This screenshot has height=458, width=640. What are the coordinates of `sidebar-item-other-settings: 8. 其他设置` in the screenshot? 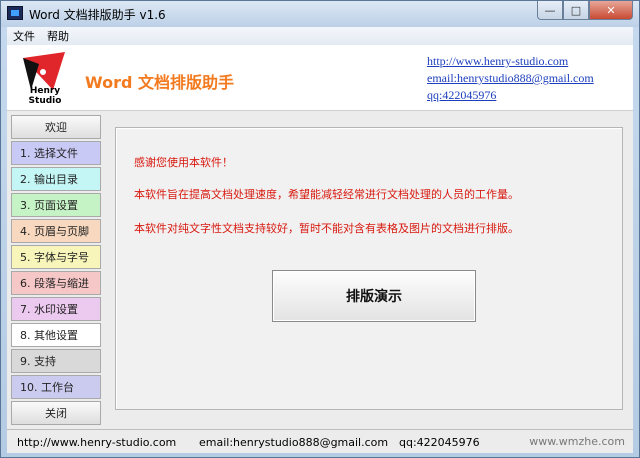 It's located at (56, 335).